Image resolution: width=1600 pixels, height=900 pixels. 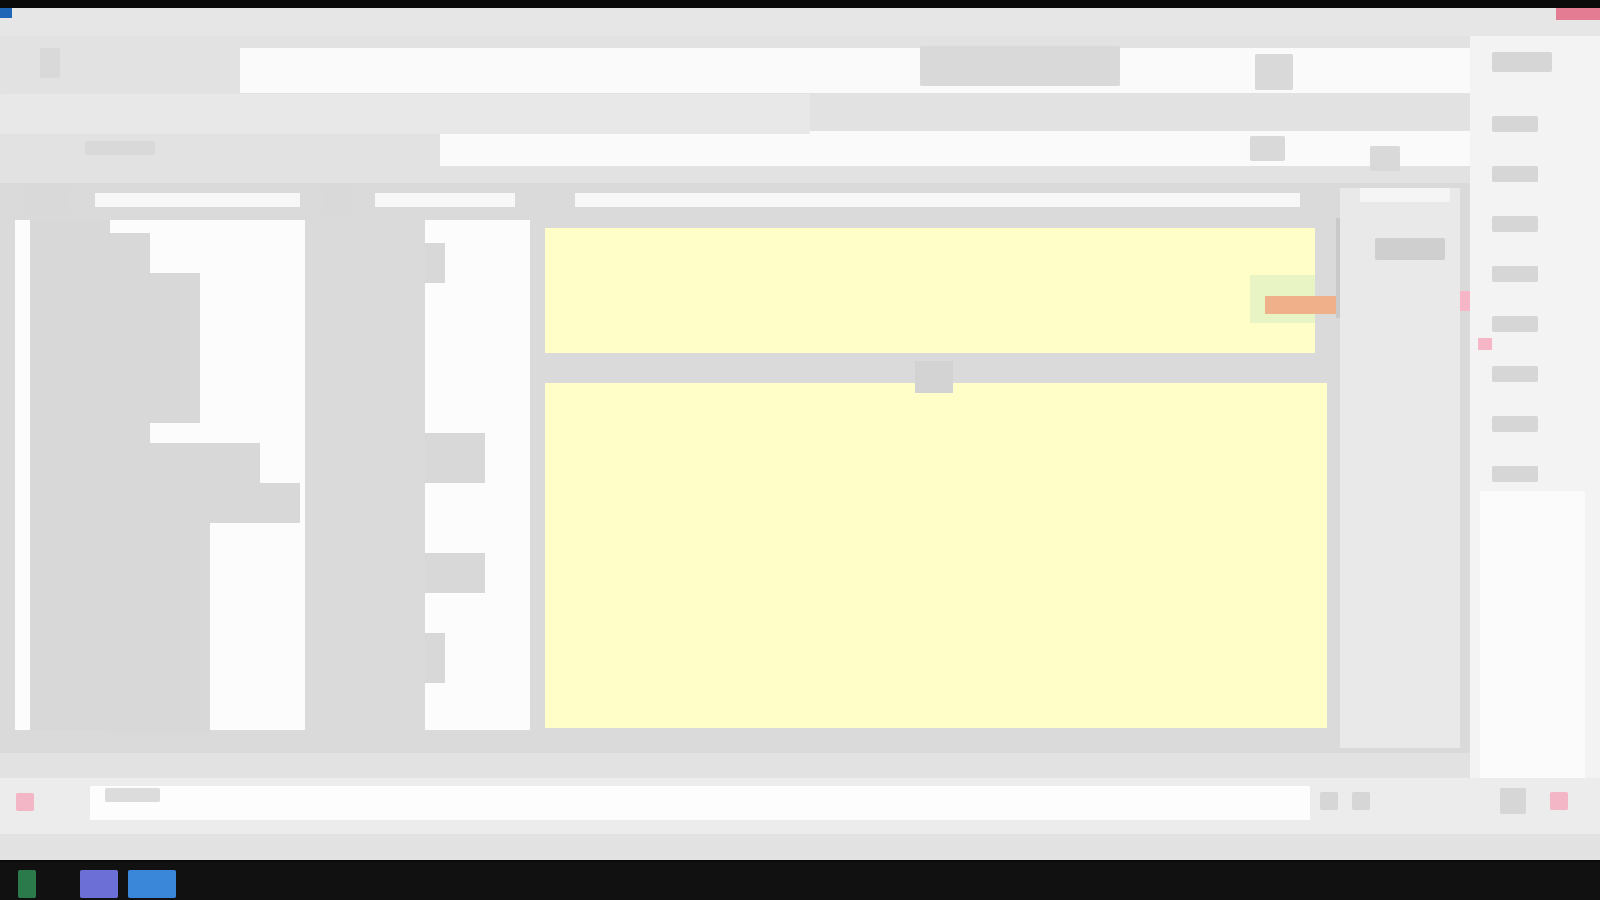 I want to click on ribbon-toolbar, so click(x=735, y=103).